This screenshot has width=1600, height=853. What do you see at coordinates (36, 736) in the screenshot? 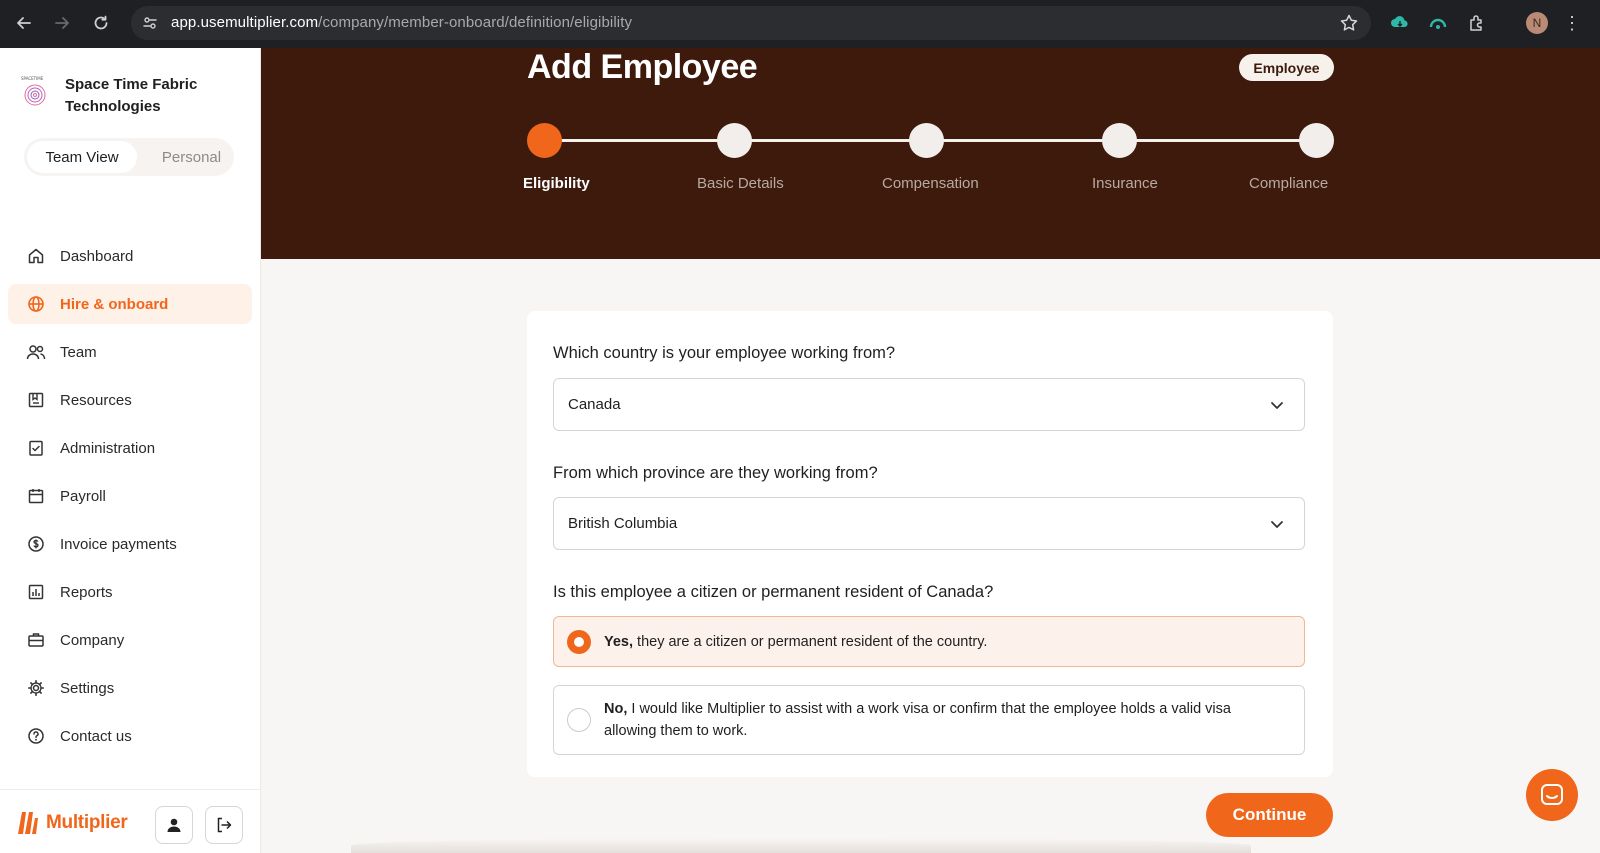
I see `help-icon` at bounding box center [36, 736].